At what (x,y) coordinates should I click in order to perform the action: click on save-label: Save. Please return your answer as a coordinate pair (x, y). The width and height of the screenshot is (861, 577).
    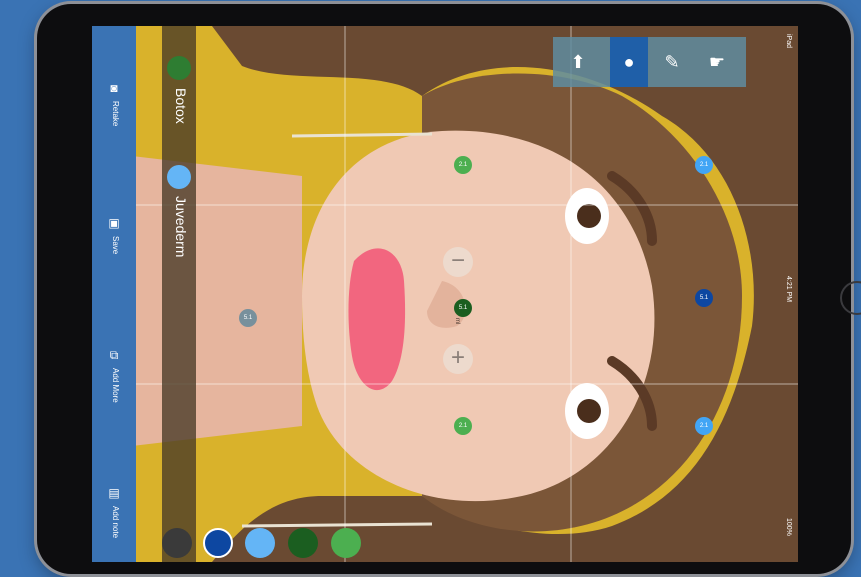
    Looking at the image, I should click on (115, 245).